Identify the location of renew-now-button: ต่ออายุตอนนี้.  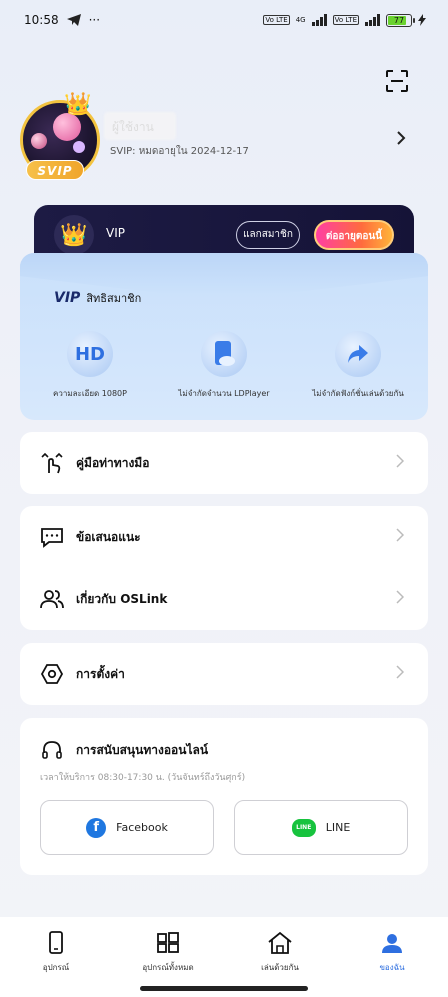
(354, 235).